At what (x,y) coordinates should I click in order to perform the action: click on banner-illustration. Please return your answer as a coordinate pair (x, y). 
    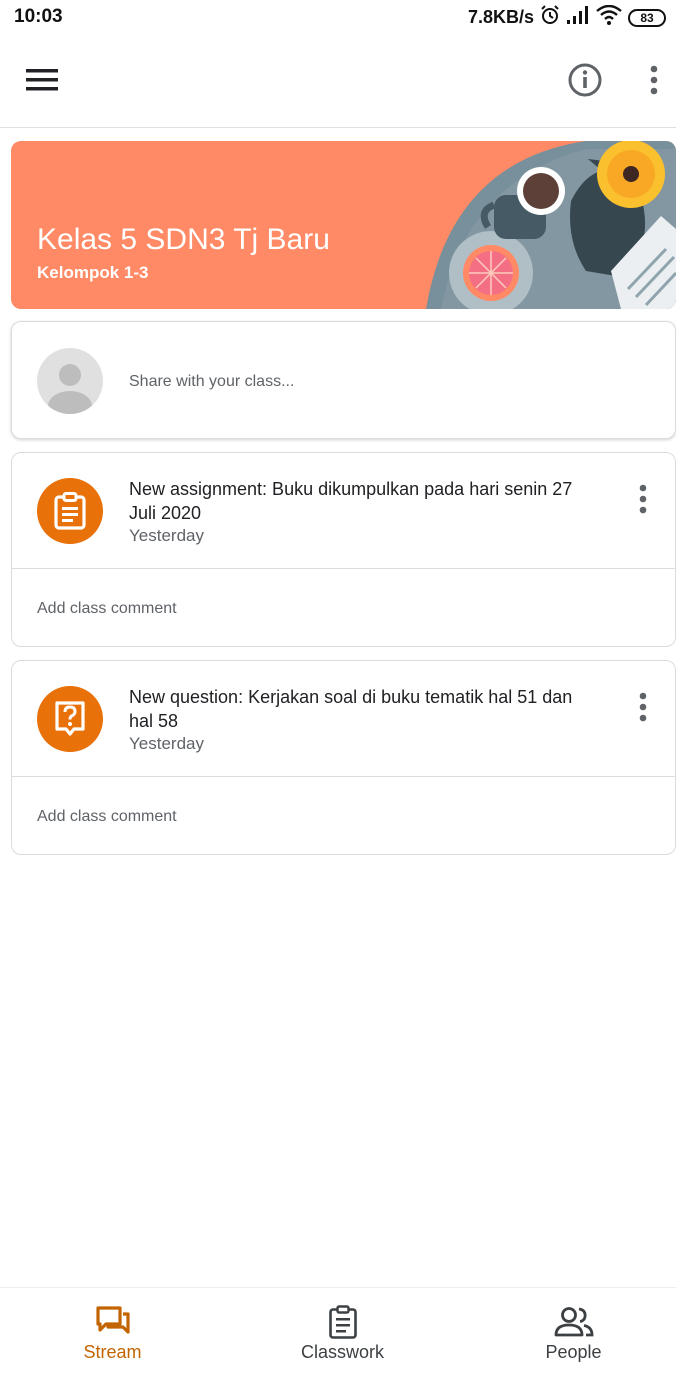
    Looking at the image, I should click on (551, 225).